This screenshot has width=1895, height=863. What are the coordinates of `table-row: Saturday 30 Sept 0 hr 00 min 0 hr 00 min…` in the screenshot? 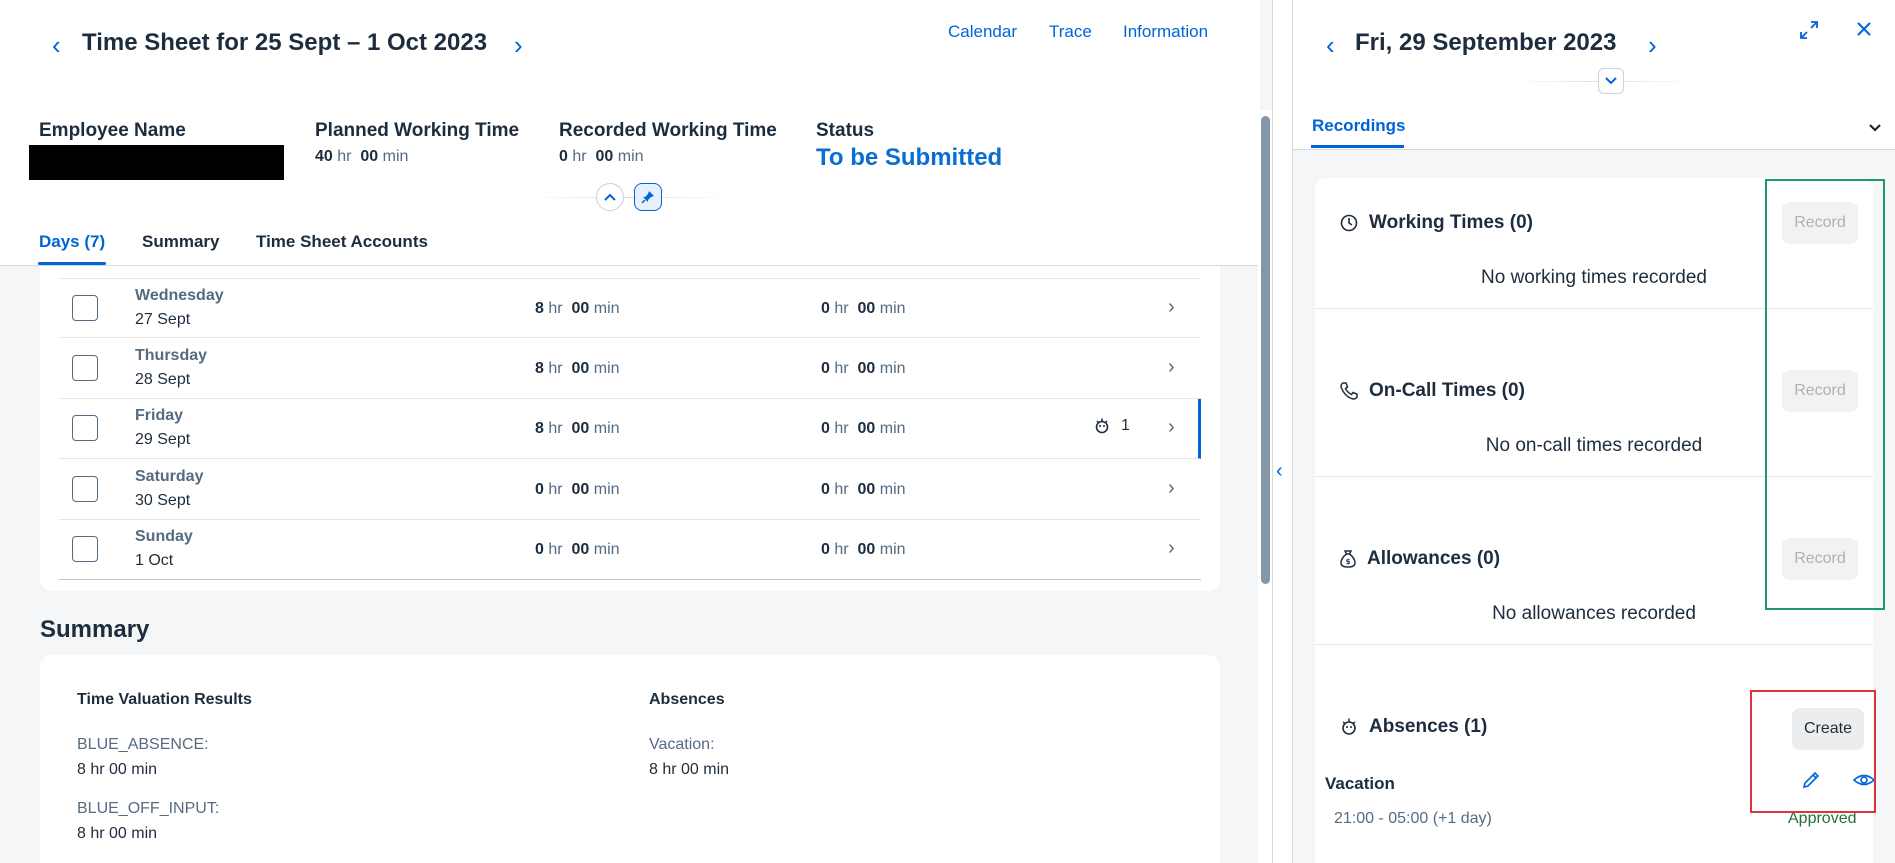 It's located at (630, 490).